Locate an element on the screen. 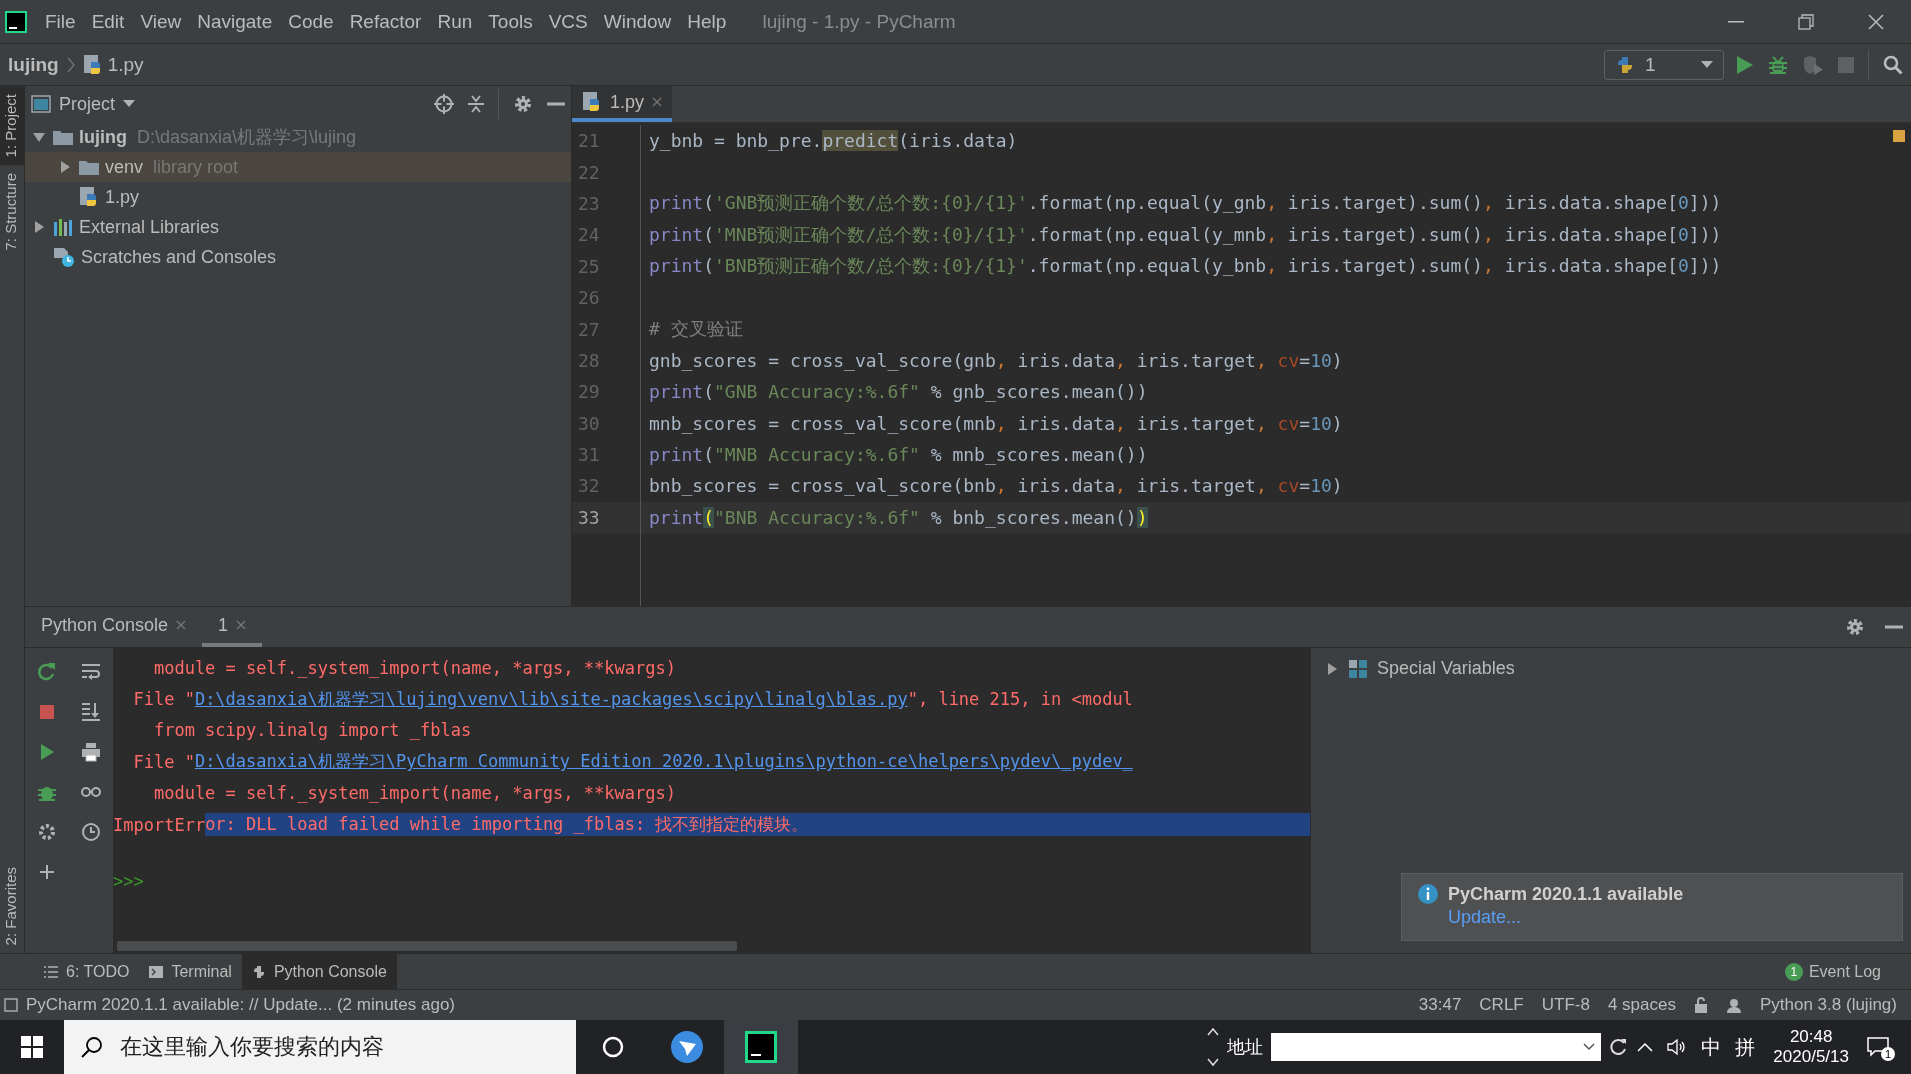  tool-window-tab: 2: Favorites is located at coordinates (12, 905).